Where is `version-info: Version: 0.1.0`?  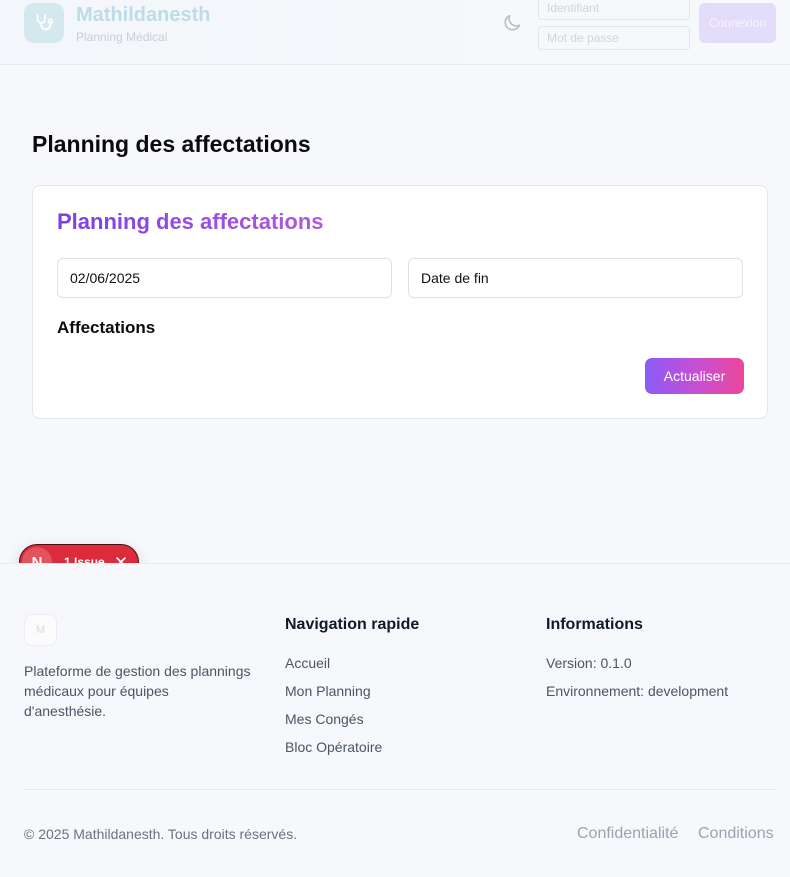
version-info: Version: 0.1.0 is located at coordinates (589, 663).